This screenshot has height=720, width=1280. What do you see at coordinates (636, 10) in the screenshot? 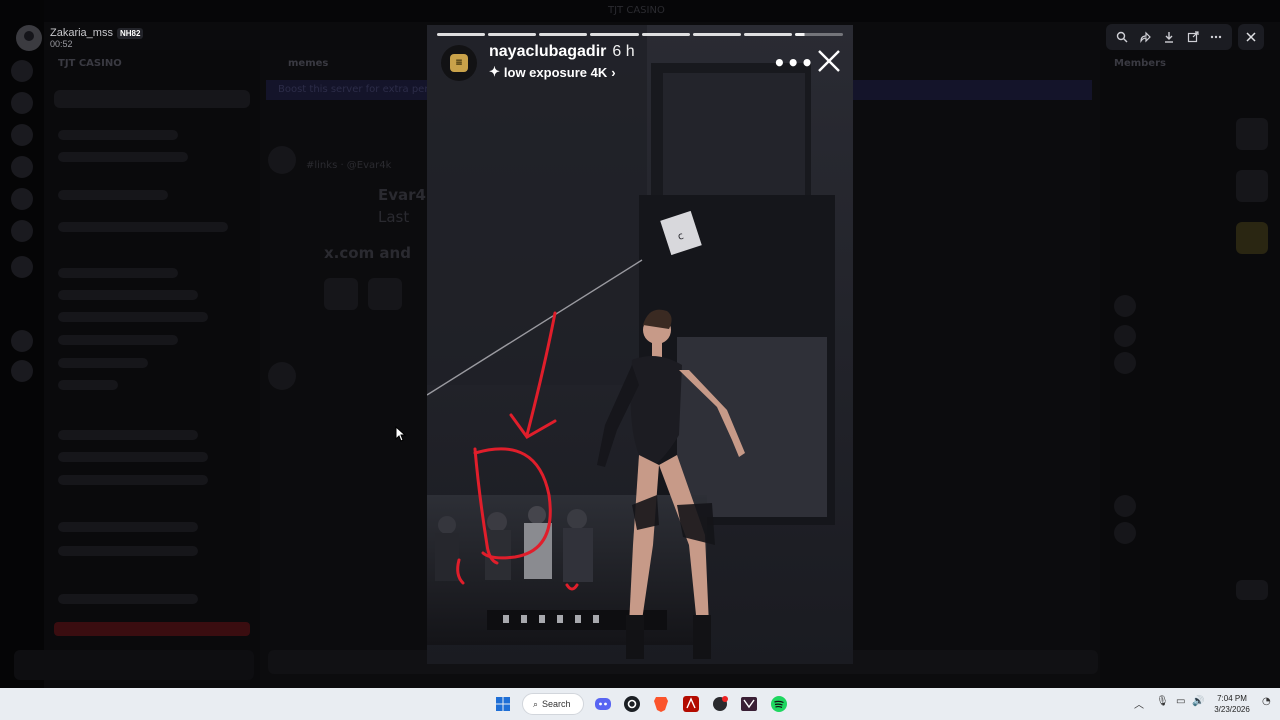
I see `app-title: TJT CASINO` at bounding box center [636, 10].